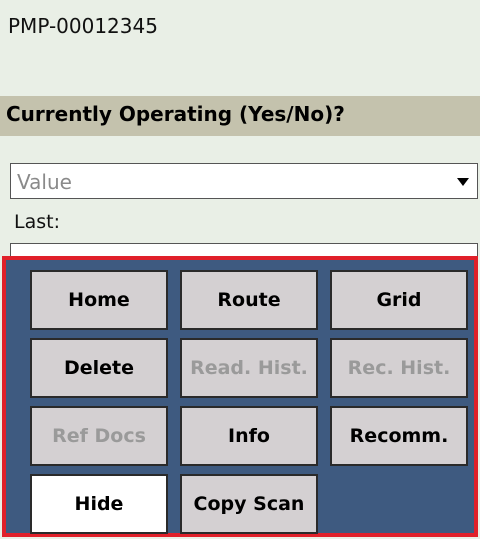 The width and height of the screenshot is (480, 539). What do you see at coordinates (244, 181) in the screenshot?
I see `value-dropdown: Value` at bounding box center [244, 181].